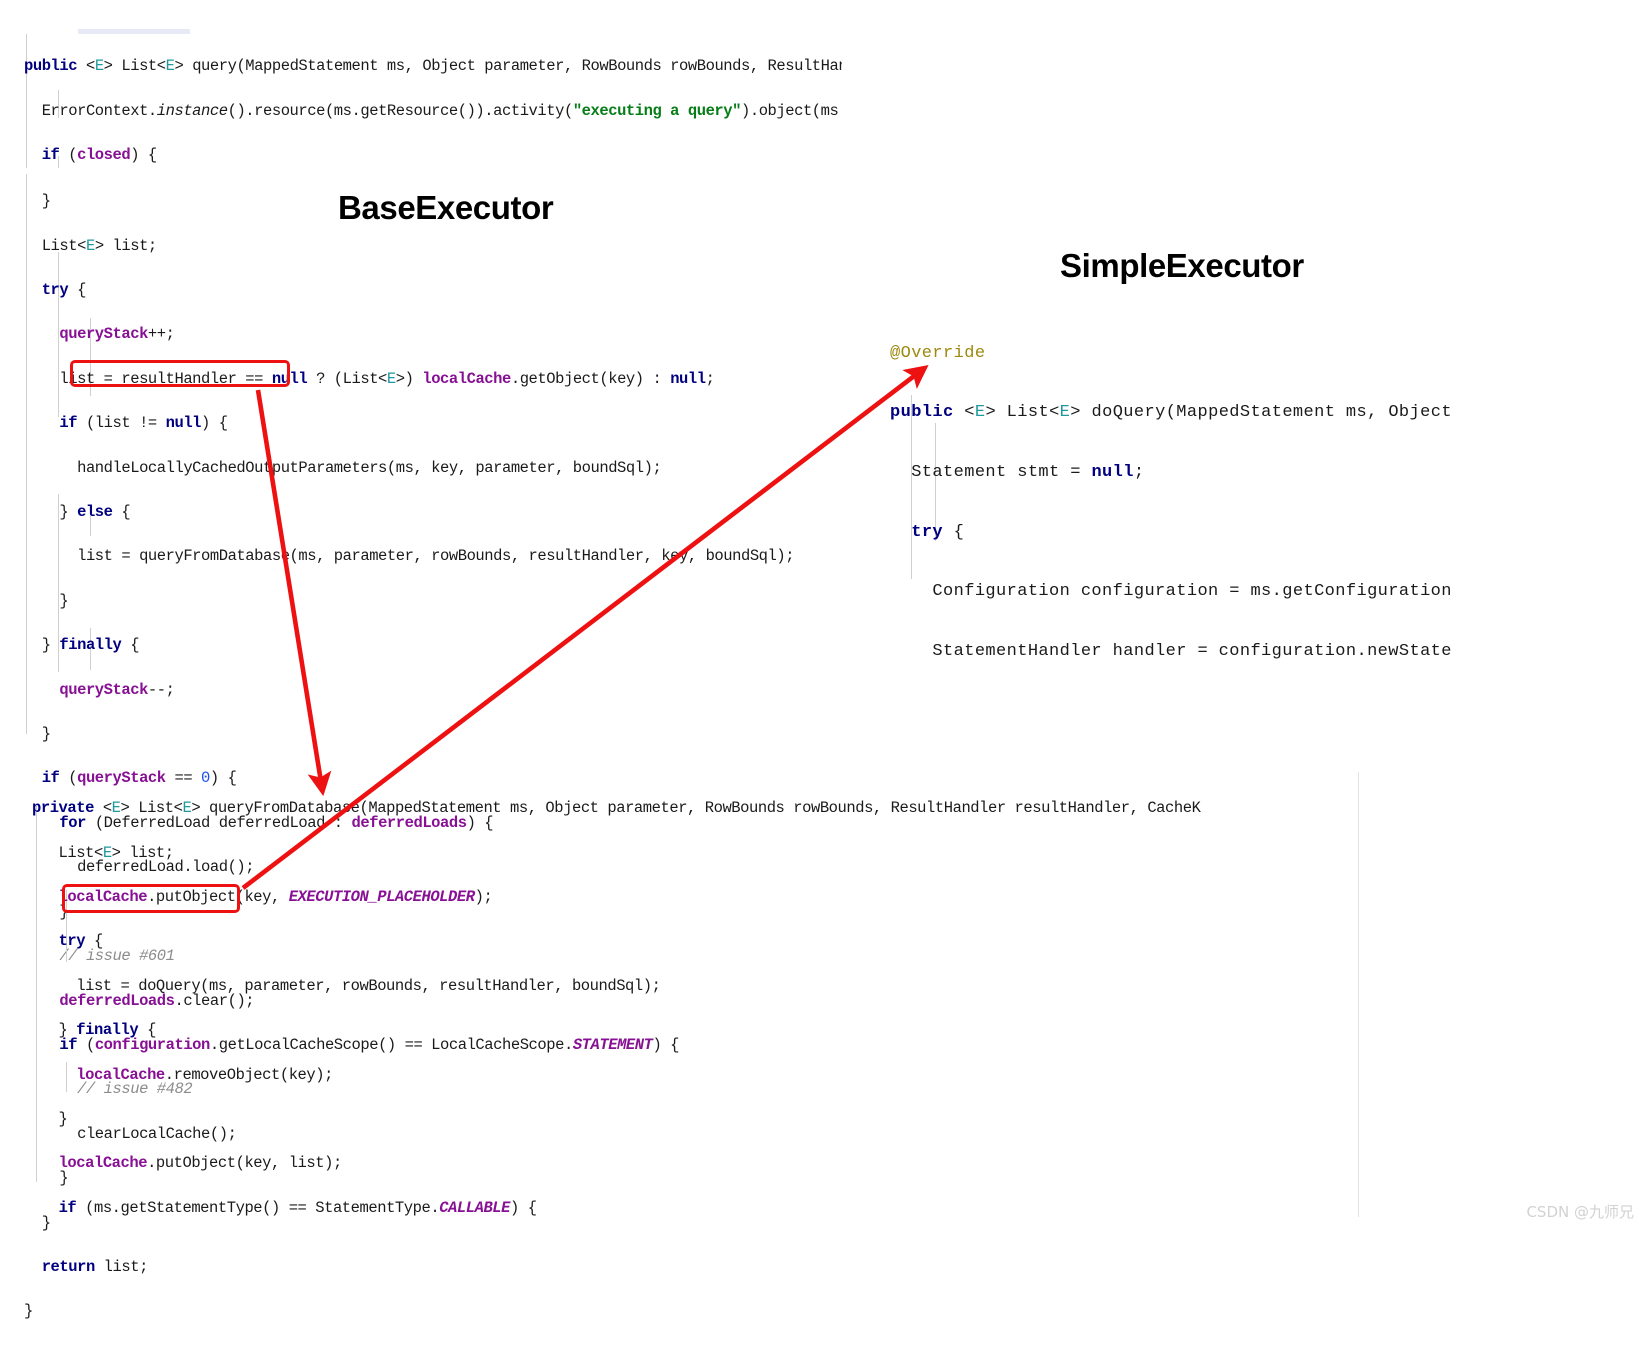 This screenshot has width=1648, height=1345. Describe the element at coordinates (938, 353) in the screenshot. I see `code-line: @Override` at that location.